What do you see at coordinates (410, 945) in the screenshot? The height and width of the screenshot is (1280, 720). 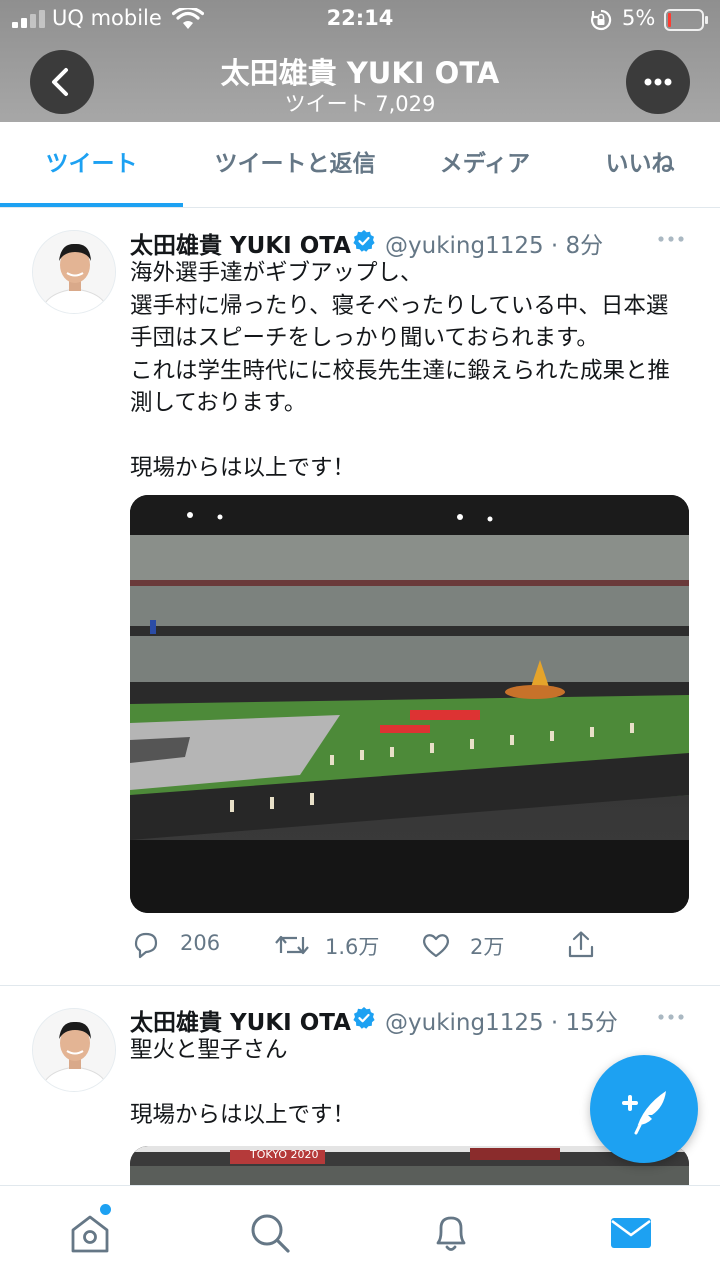 I see `tweet-actions: 206 1.6万 2万` at bounding box center [410, 945].